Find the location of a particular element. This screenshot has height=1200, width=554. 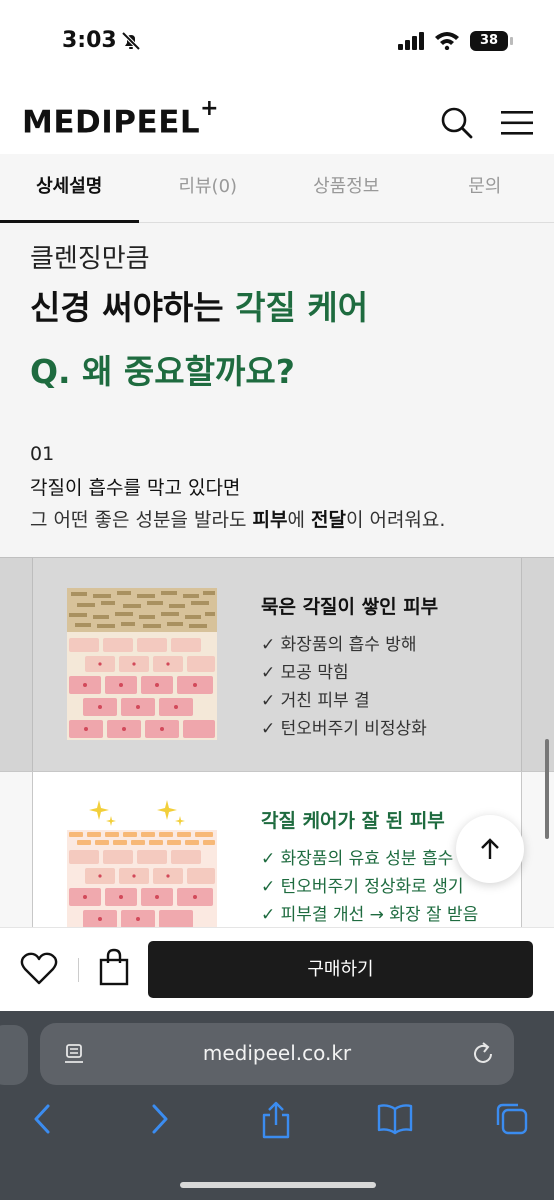

dead-skin-illustration-icon is located at coordinates (142, 664).